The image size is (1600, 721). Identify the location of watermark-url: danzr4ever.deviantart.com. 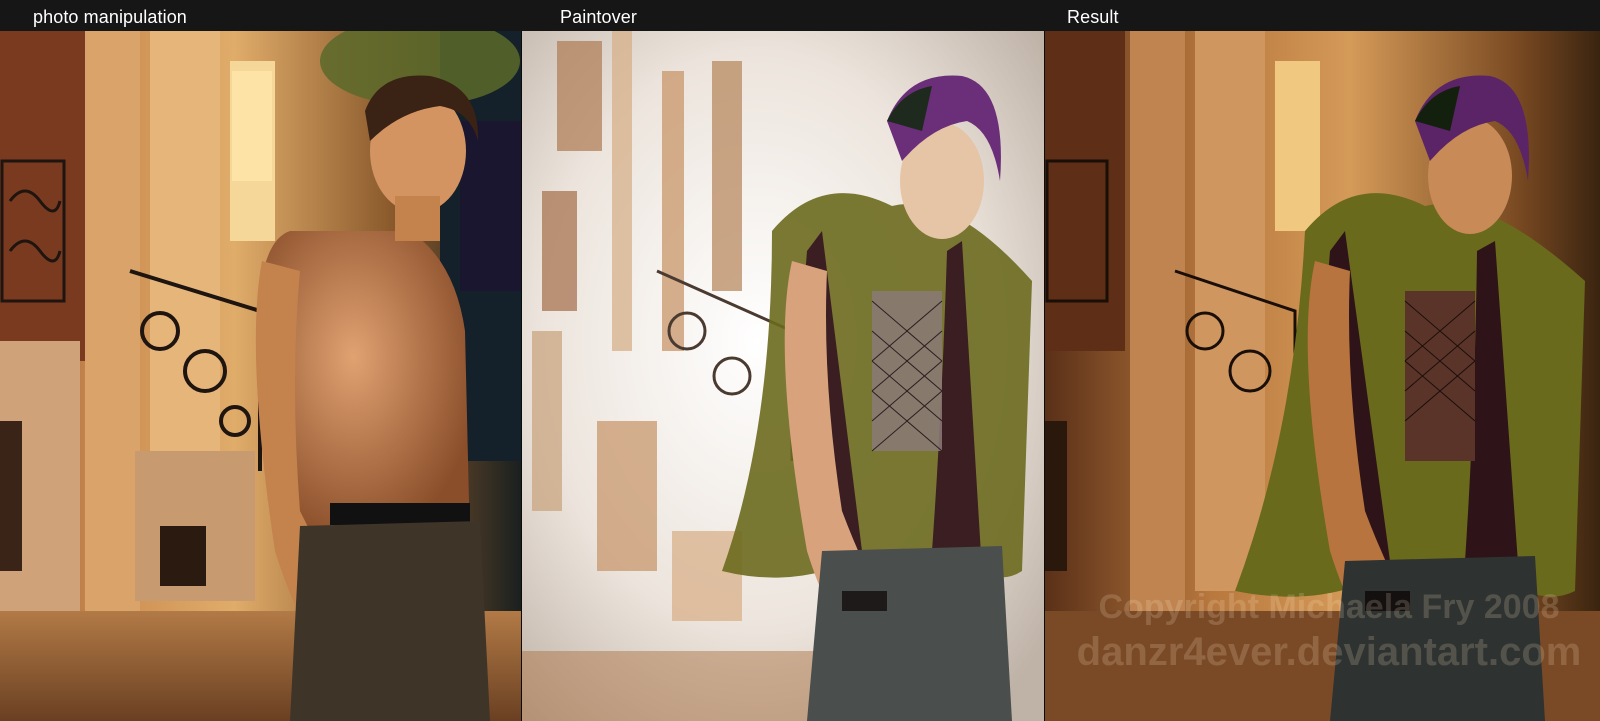
(1329, 652).